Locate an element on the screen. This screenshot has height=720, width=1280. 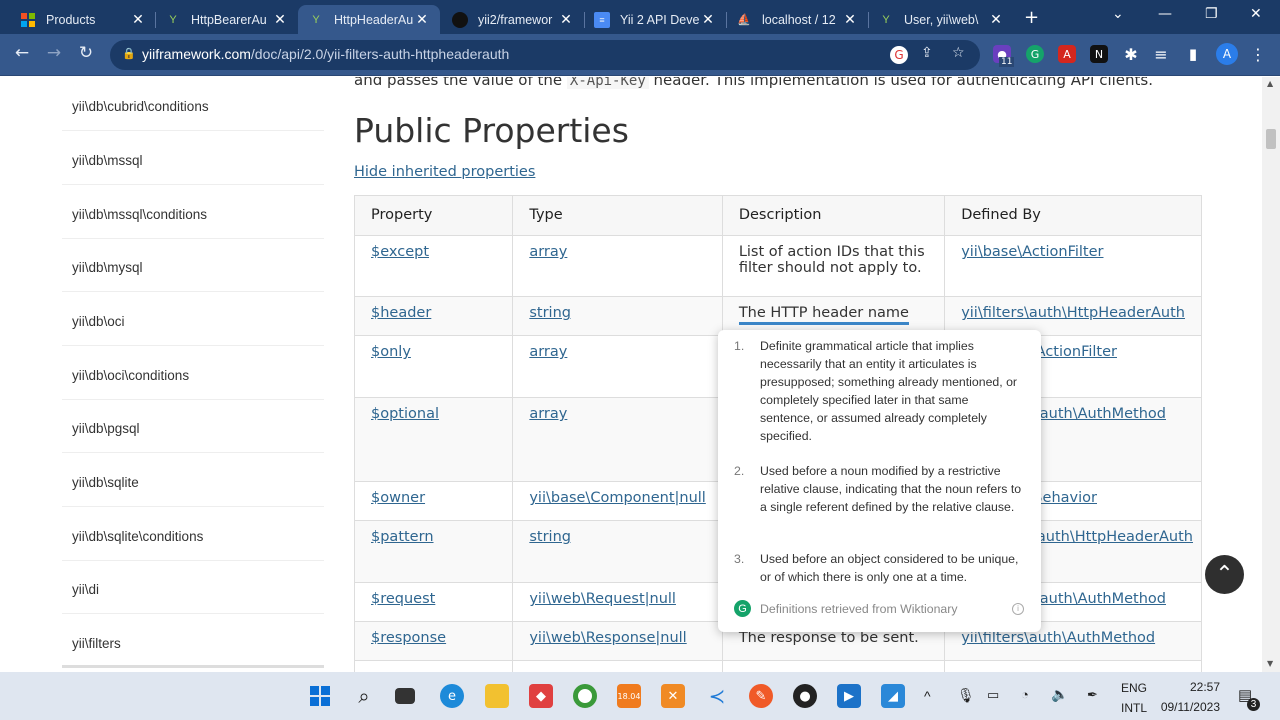
info-icon: i is located at coordinates (1018, 608).